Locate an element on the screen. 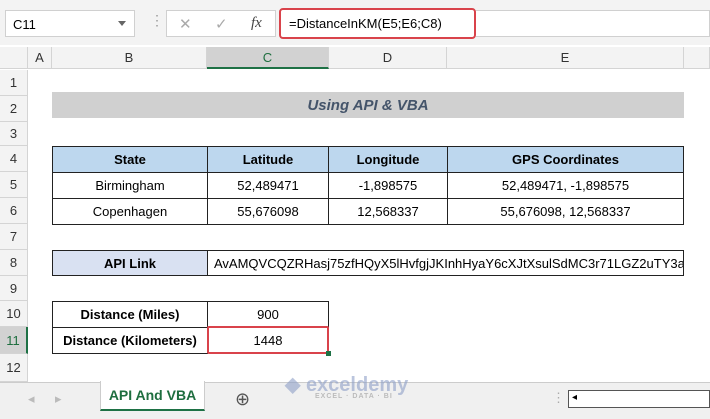  split-handle-icon: ⋮ is located at coordinates (558, 398).